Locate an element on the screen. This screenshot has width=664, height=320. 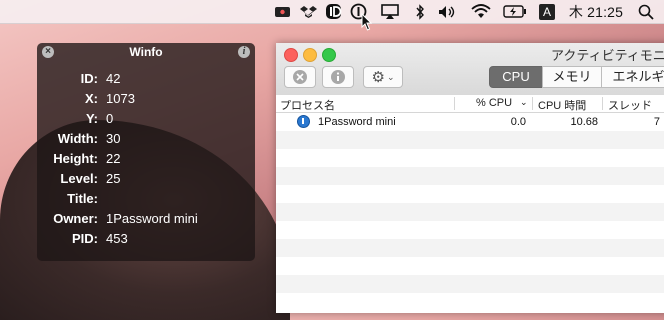
winfo-value: 1Password mini is located at coordinates (152, 218).